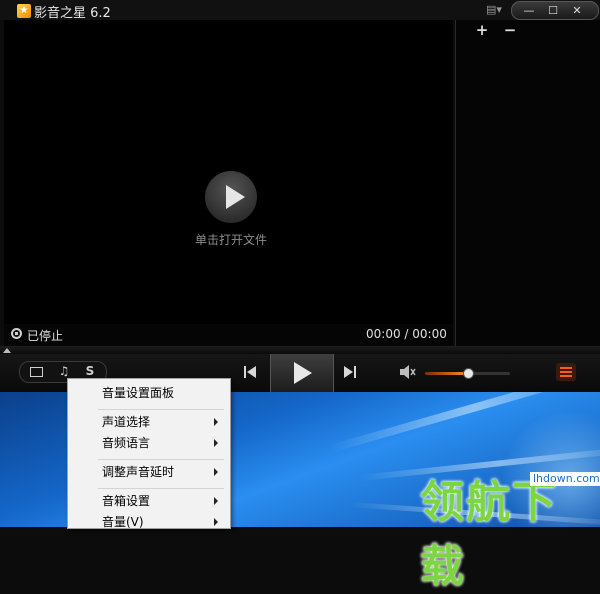 This screenshot has width=600, height=594. Describe the element at coordinates (529, 10) in the screenshot. I see `minimize-button: —` at that location.